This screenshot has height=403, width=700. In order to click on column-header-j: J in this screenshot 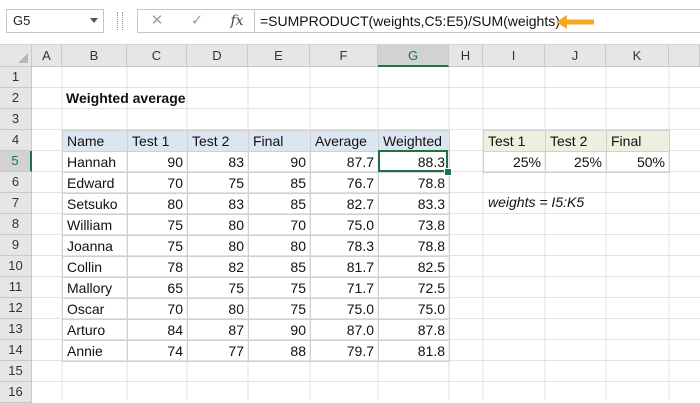, I will do `click(575, 56)`.